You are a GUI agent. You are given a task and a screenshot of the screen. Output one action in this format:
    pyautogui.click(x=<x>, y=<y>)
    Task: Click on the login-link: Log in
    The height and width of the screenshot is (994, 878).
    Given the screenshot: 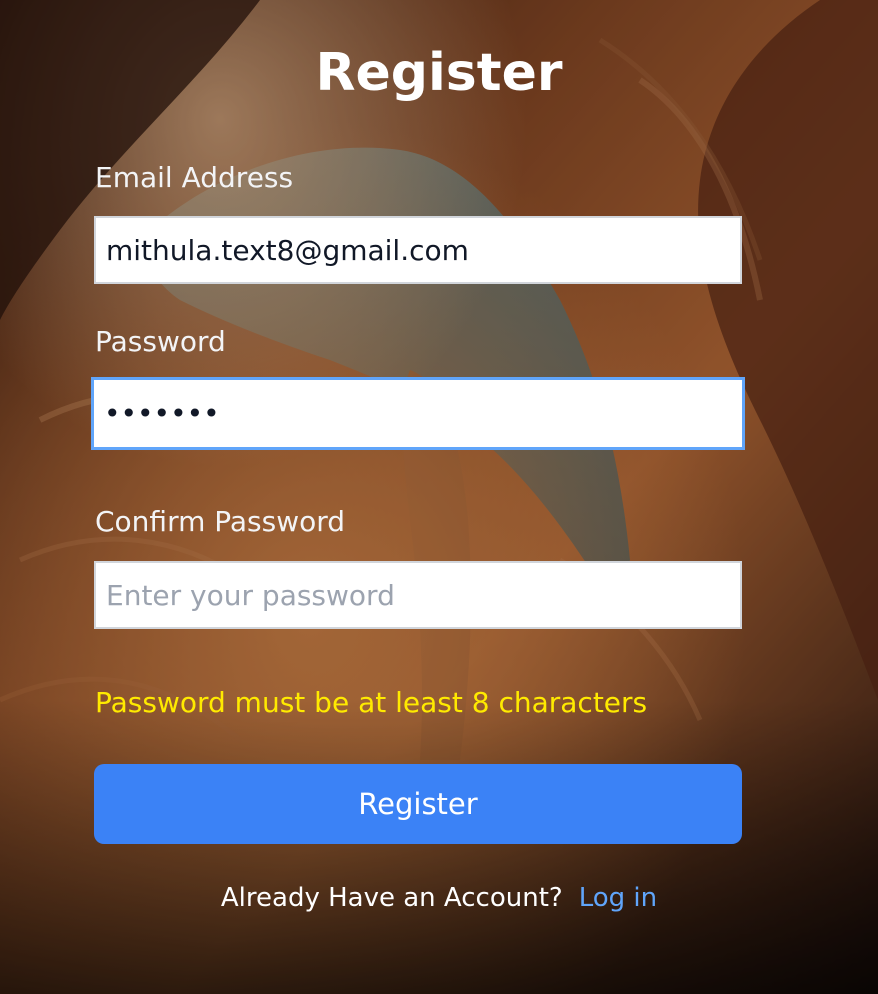 What is the action you would take?
    pyautogui.click(x=618, y=898)
    